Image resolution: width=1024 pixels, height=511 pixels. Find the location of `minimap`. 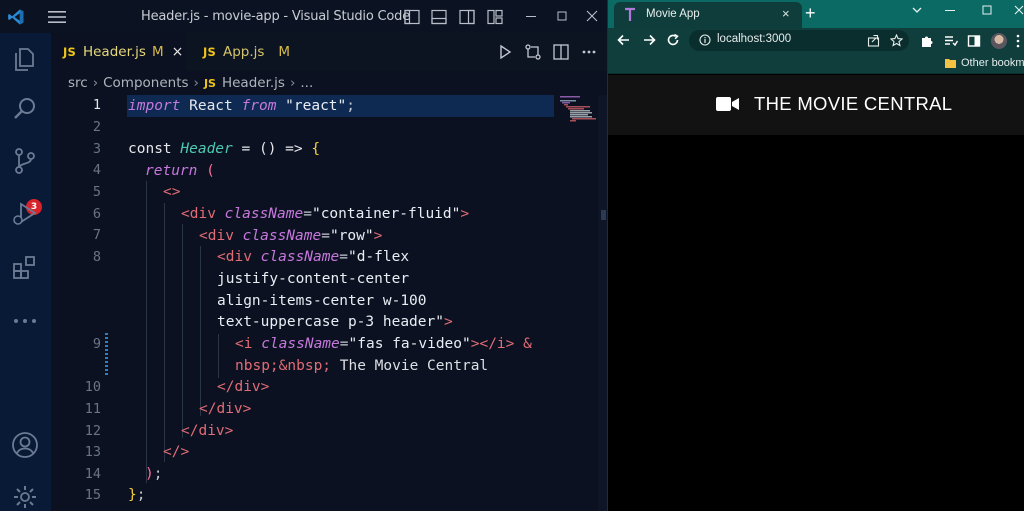

minimap is located at coordinates (577, 125).